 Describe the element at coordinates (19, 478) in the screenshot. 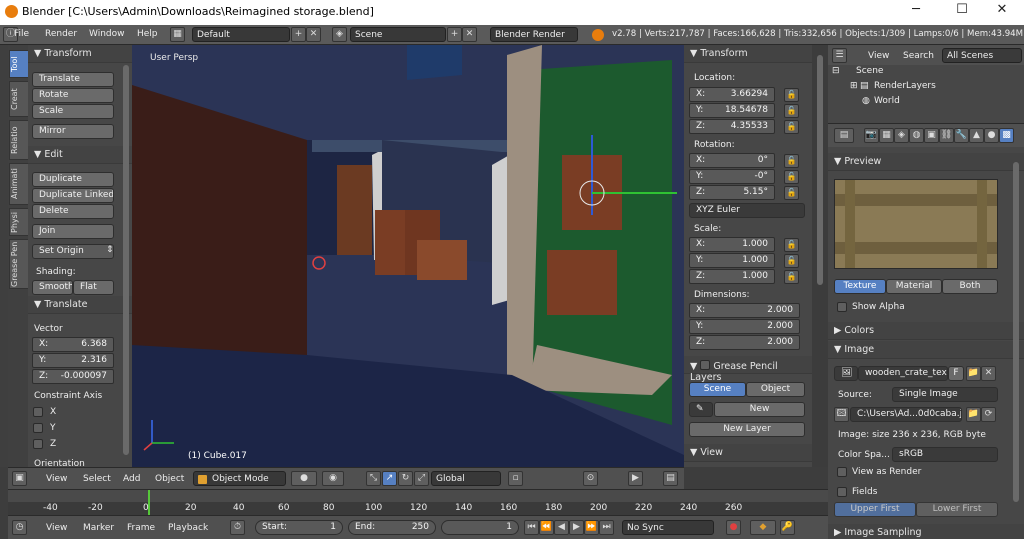

I see `editor-type-3d-icon: ▣` at that location.